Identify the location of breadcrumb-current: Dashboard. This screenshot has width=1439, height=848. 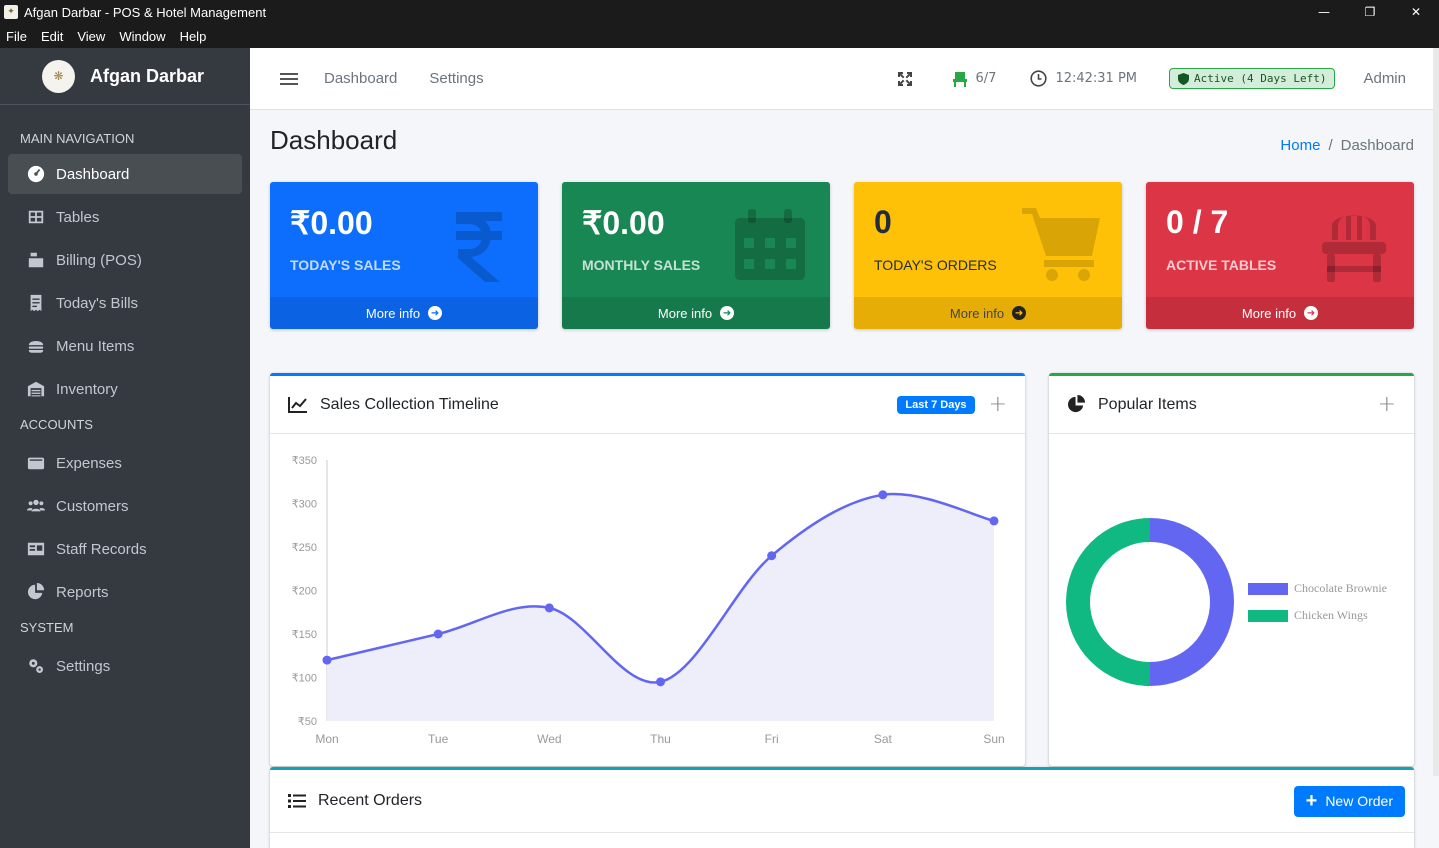
(1377, 145).